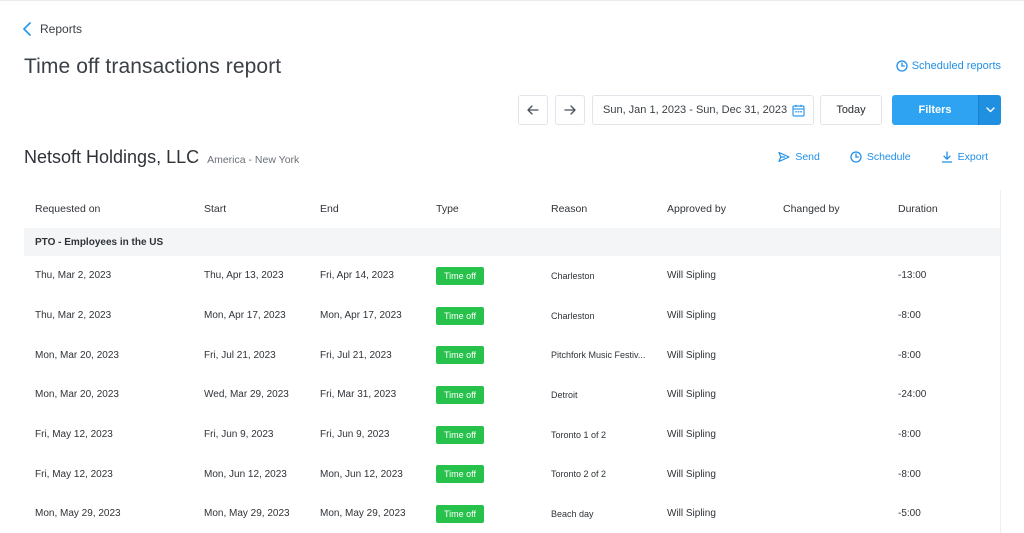  I want to click on end-cell: Fri, Apr 14, 2023, so click(357, 276).